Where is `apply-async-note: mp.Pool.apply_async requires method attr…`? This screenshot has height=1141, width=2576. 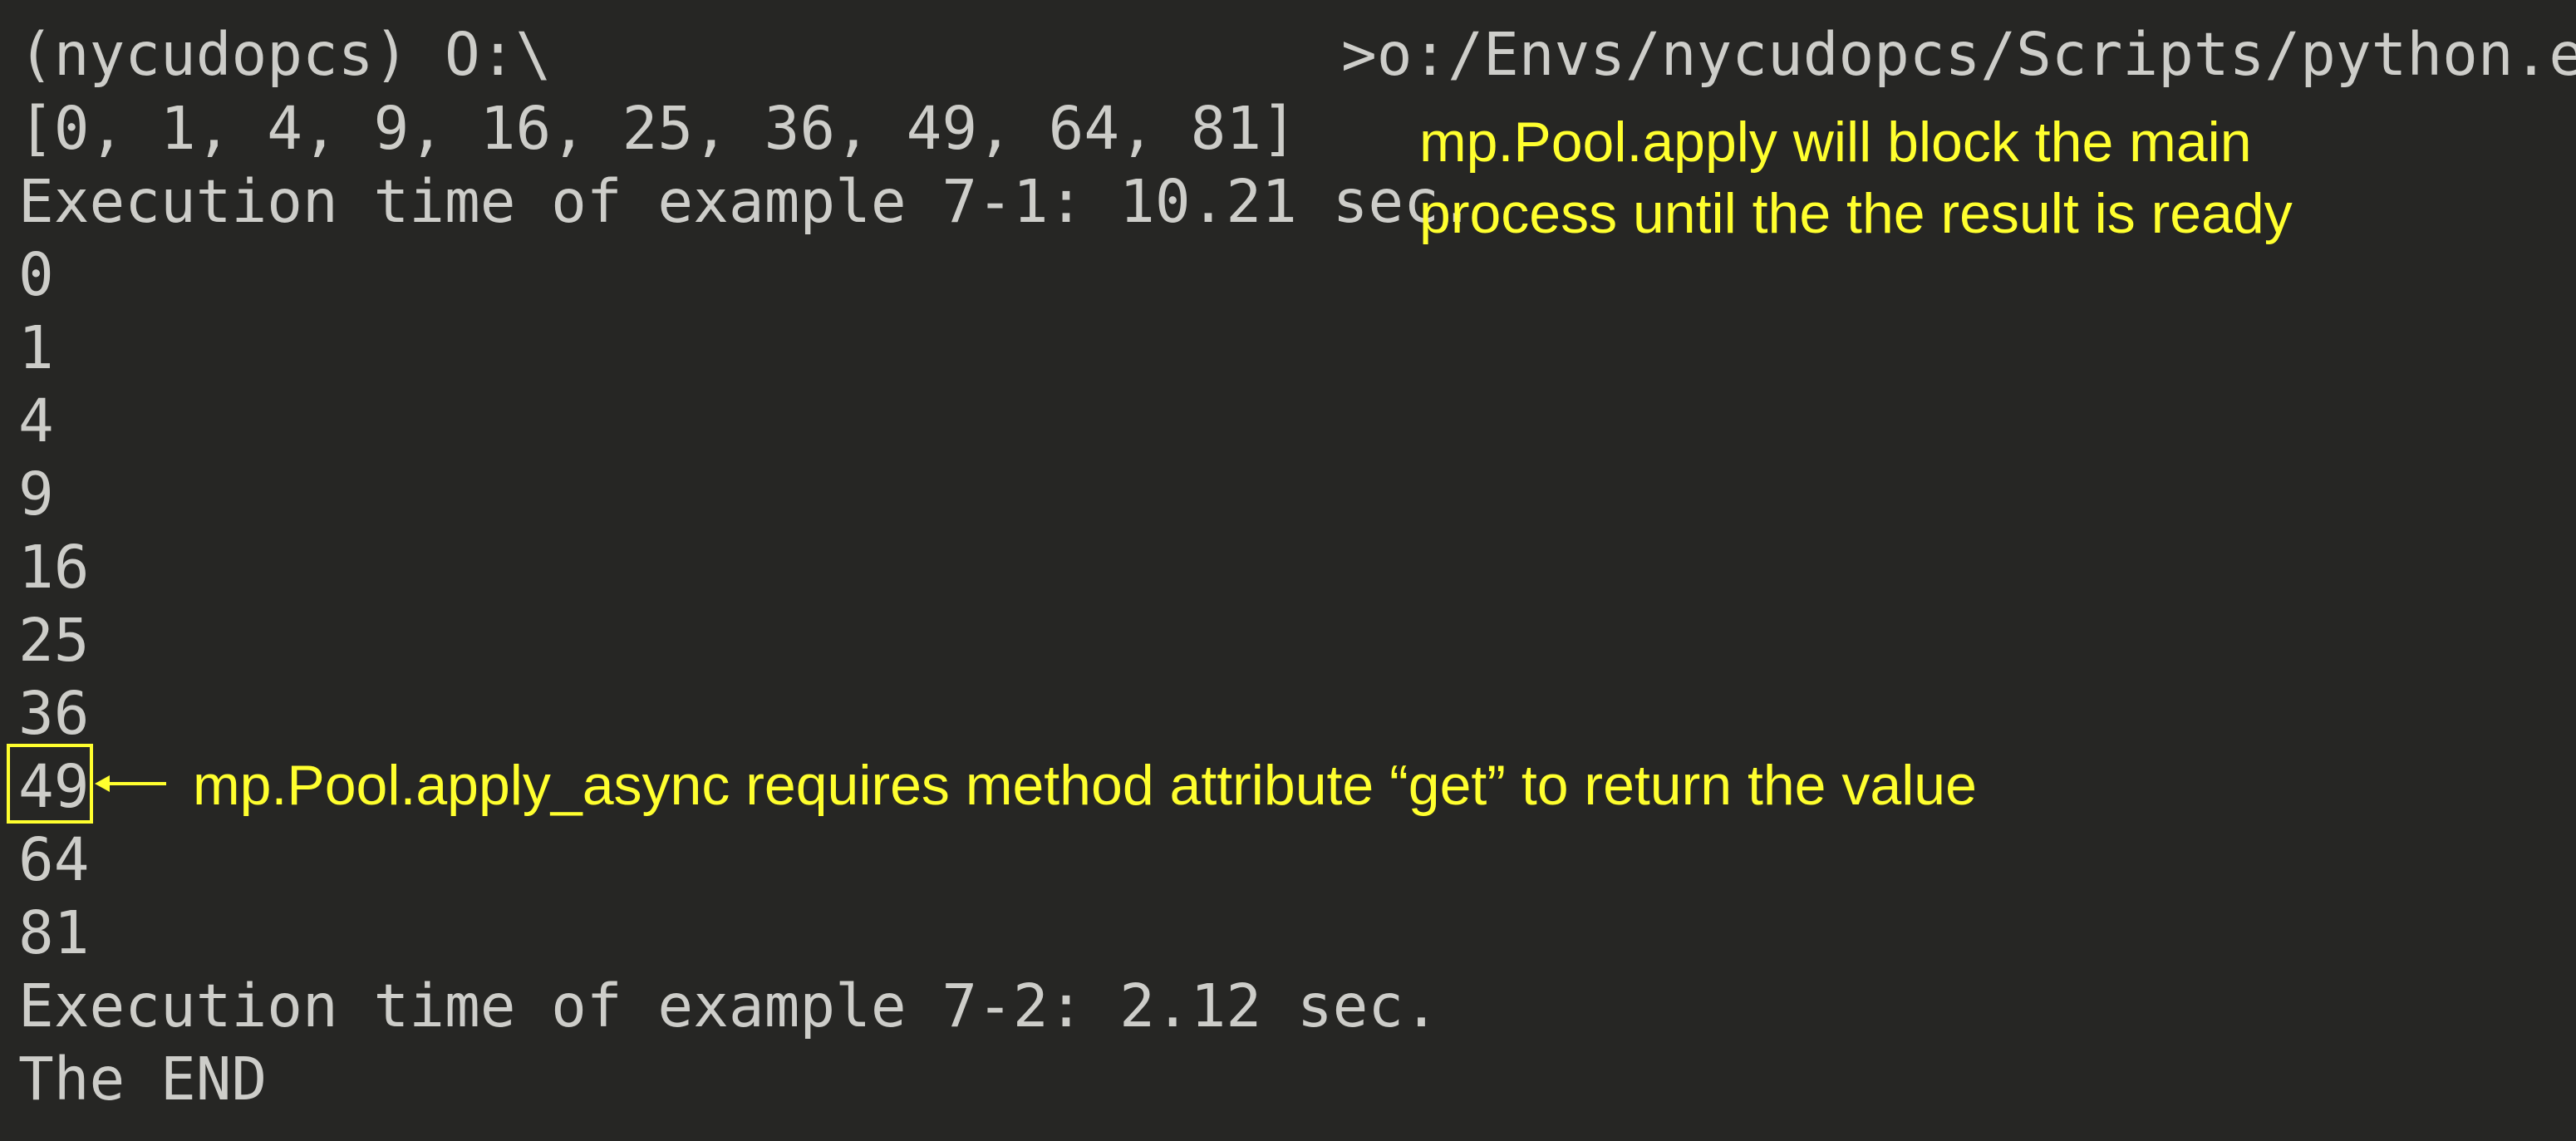
apply-async-note: mp.Pool.apply_async requires method attr… is located at coordinates (1085, 785).